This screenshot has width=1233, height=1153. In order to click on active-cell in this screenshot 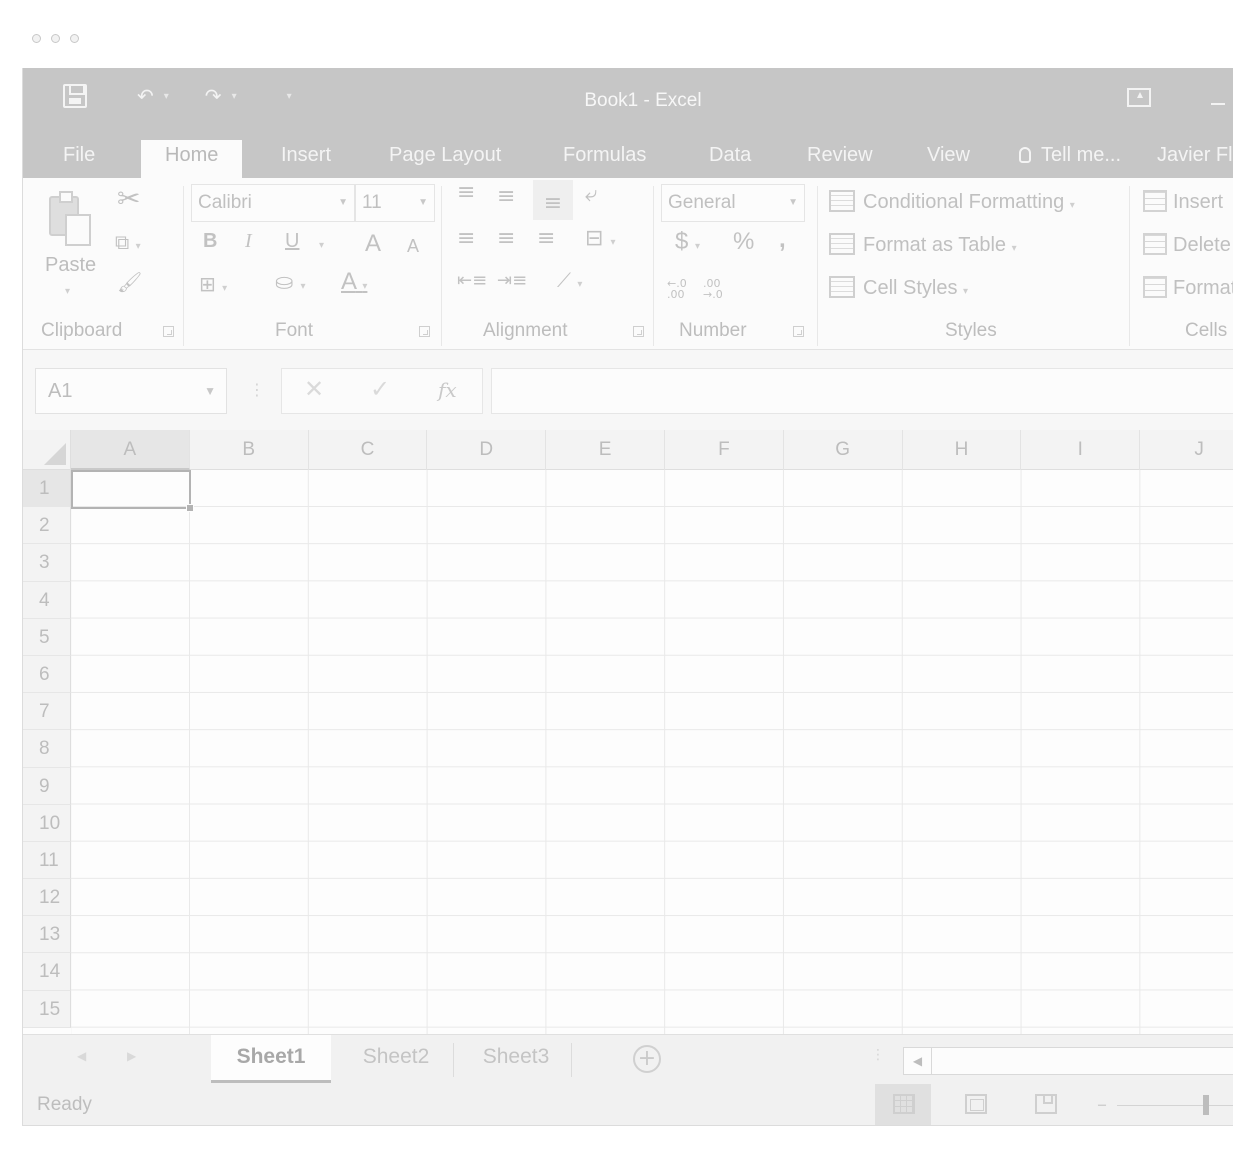, I will do `click(131, 489)`.